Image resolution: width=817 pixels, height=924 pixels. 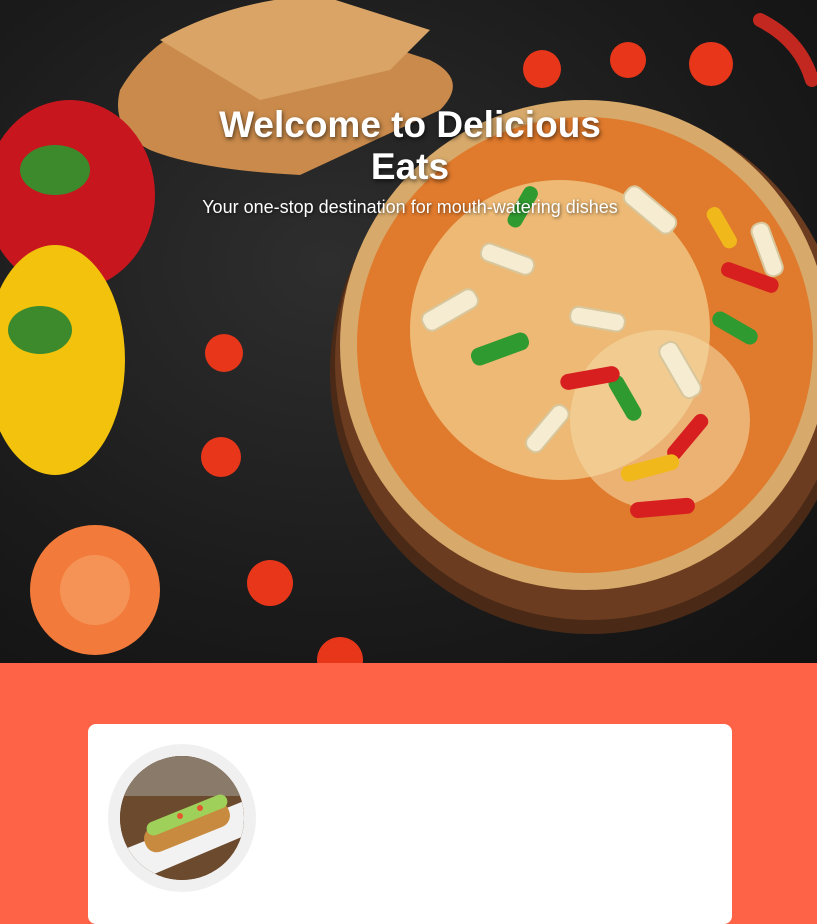 I want to click on sushi-image, so click(x=182, y=818).